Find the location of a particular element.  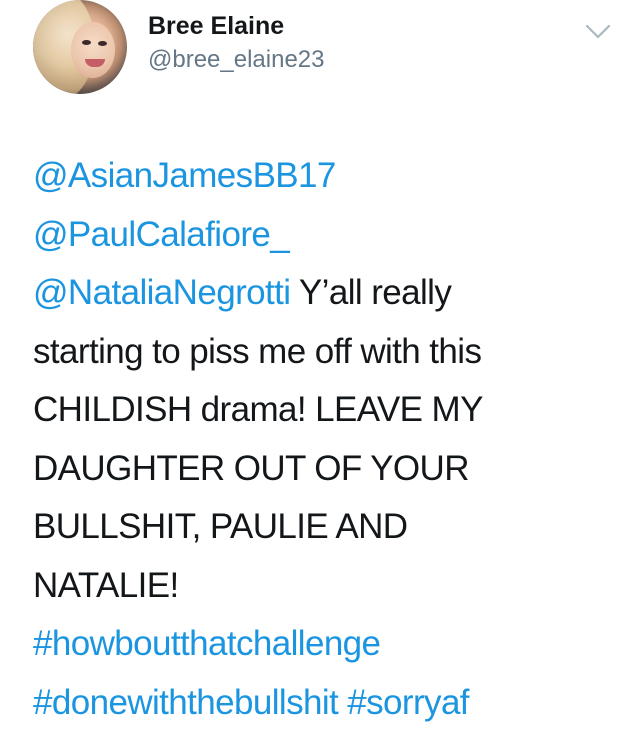

tweet-text-fragment: Y’all really is located at coordinates (370, 292).